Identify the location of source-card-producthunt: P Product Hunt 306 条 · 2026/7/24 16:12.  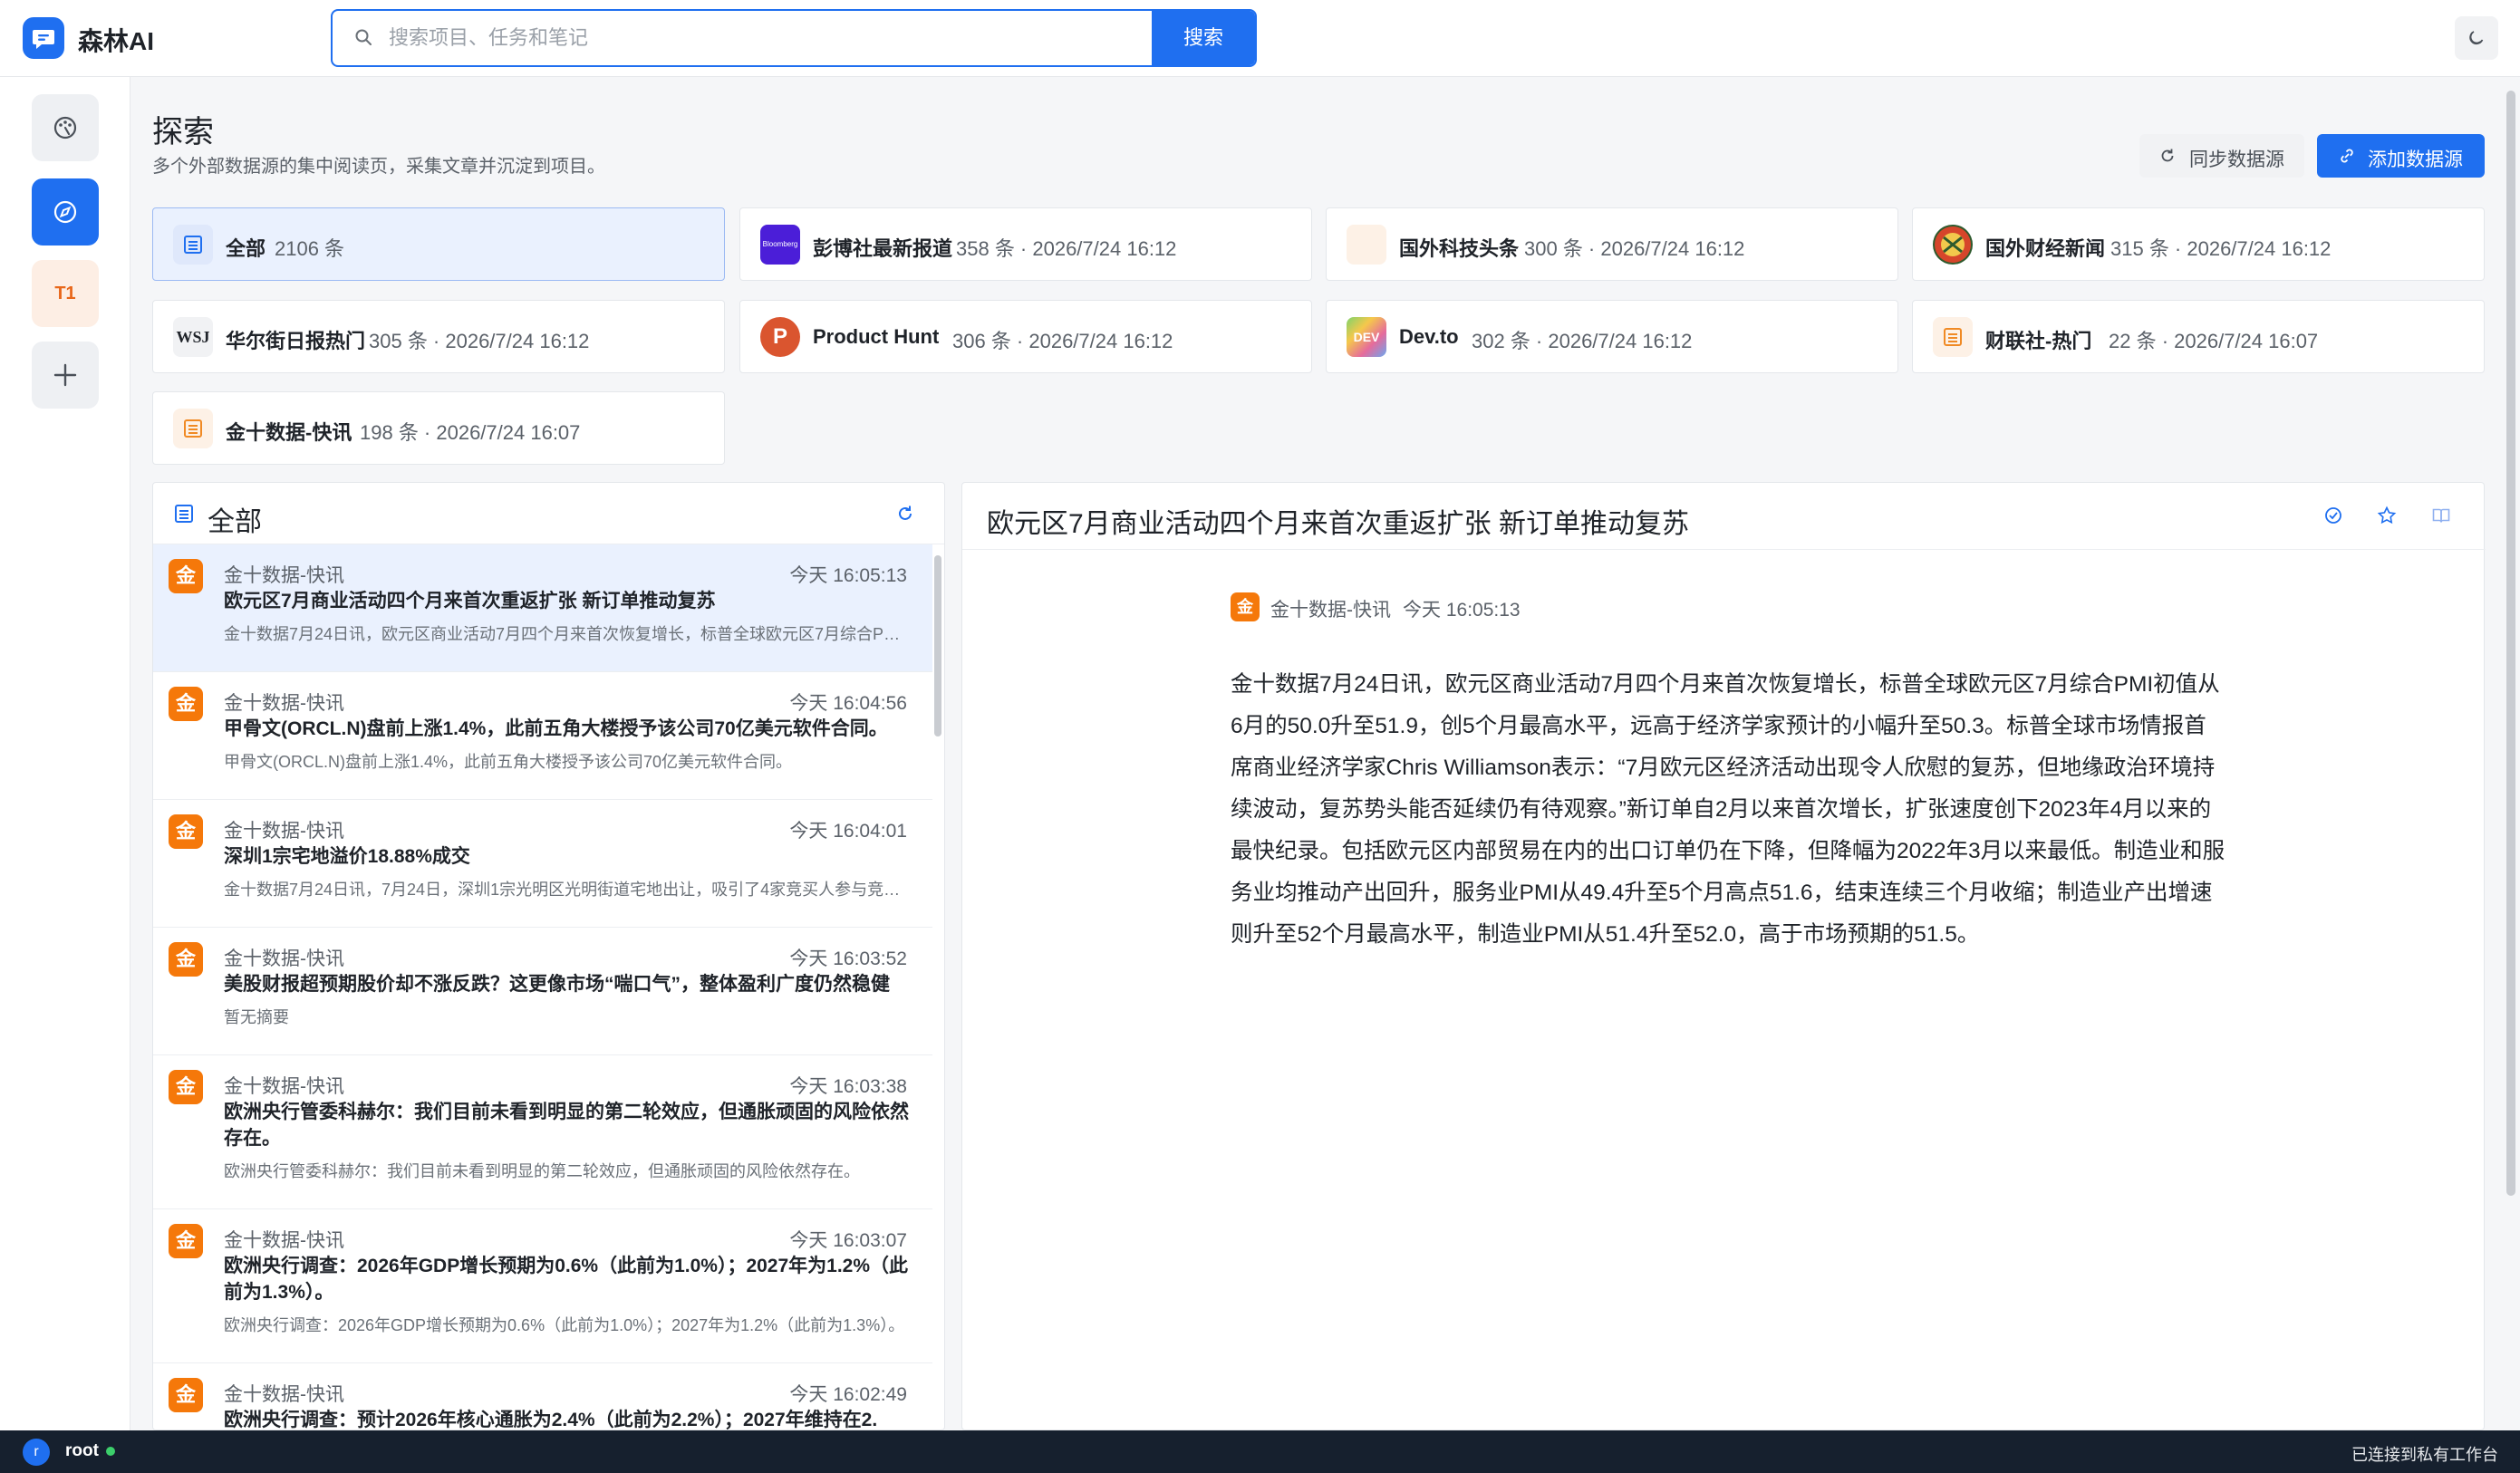
(1025, 337).